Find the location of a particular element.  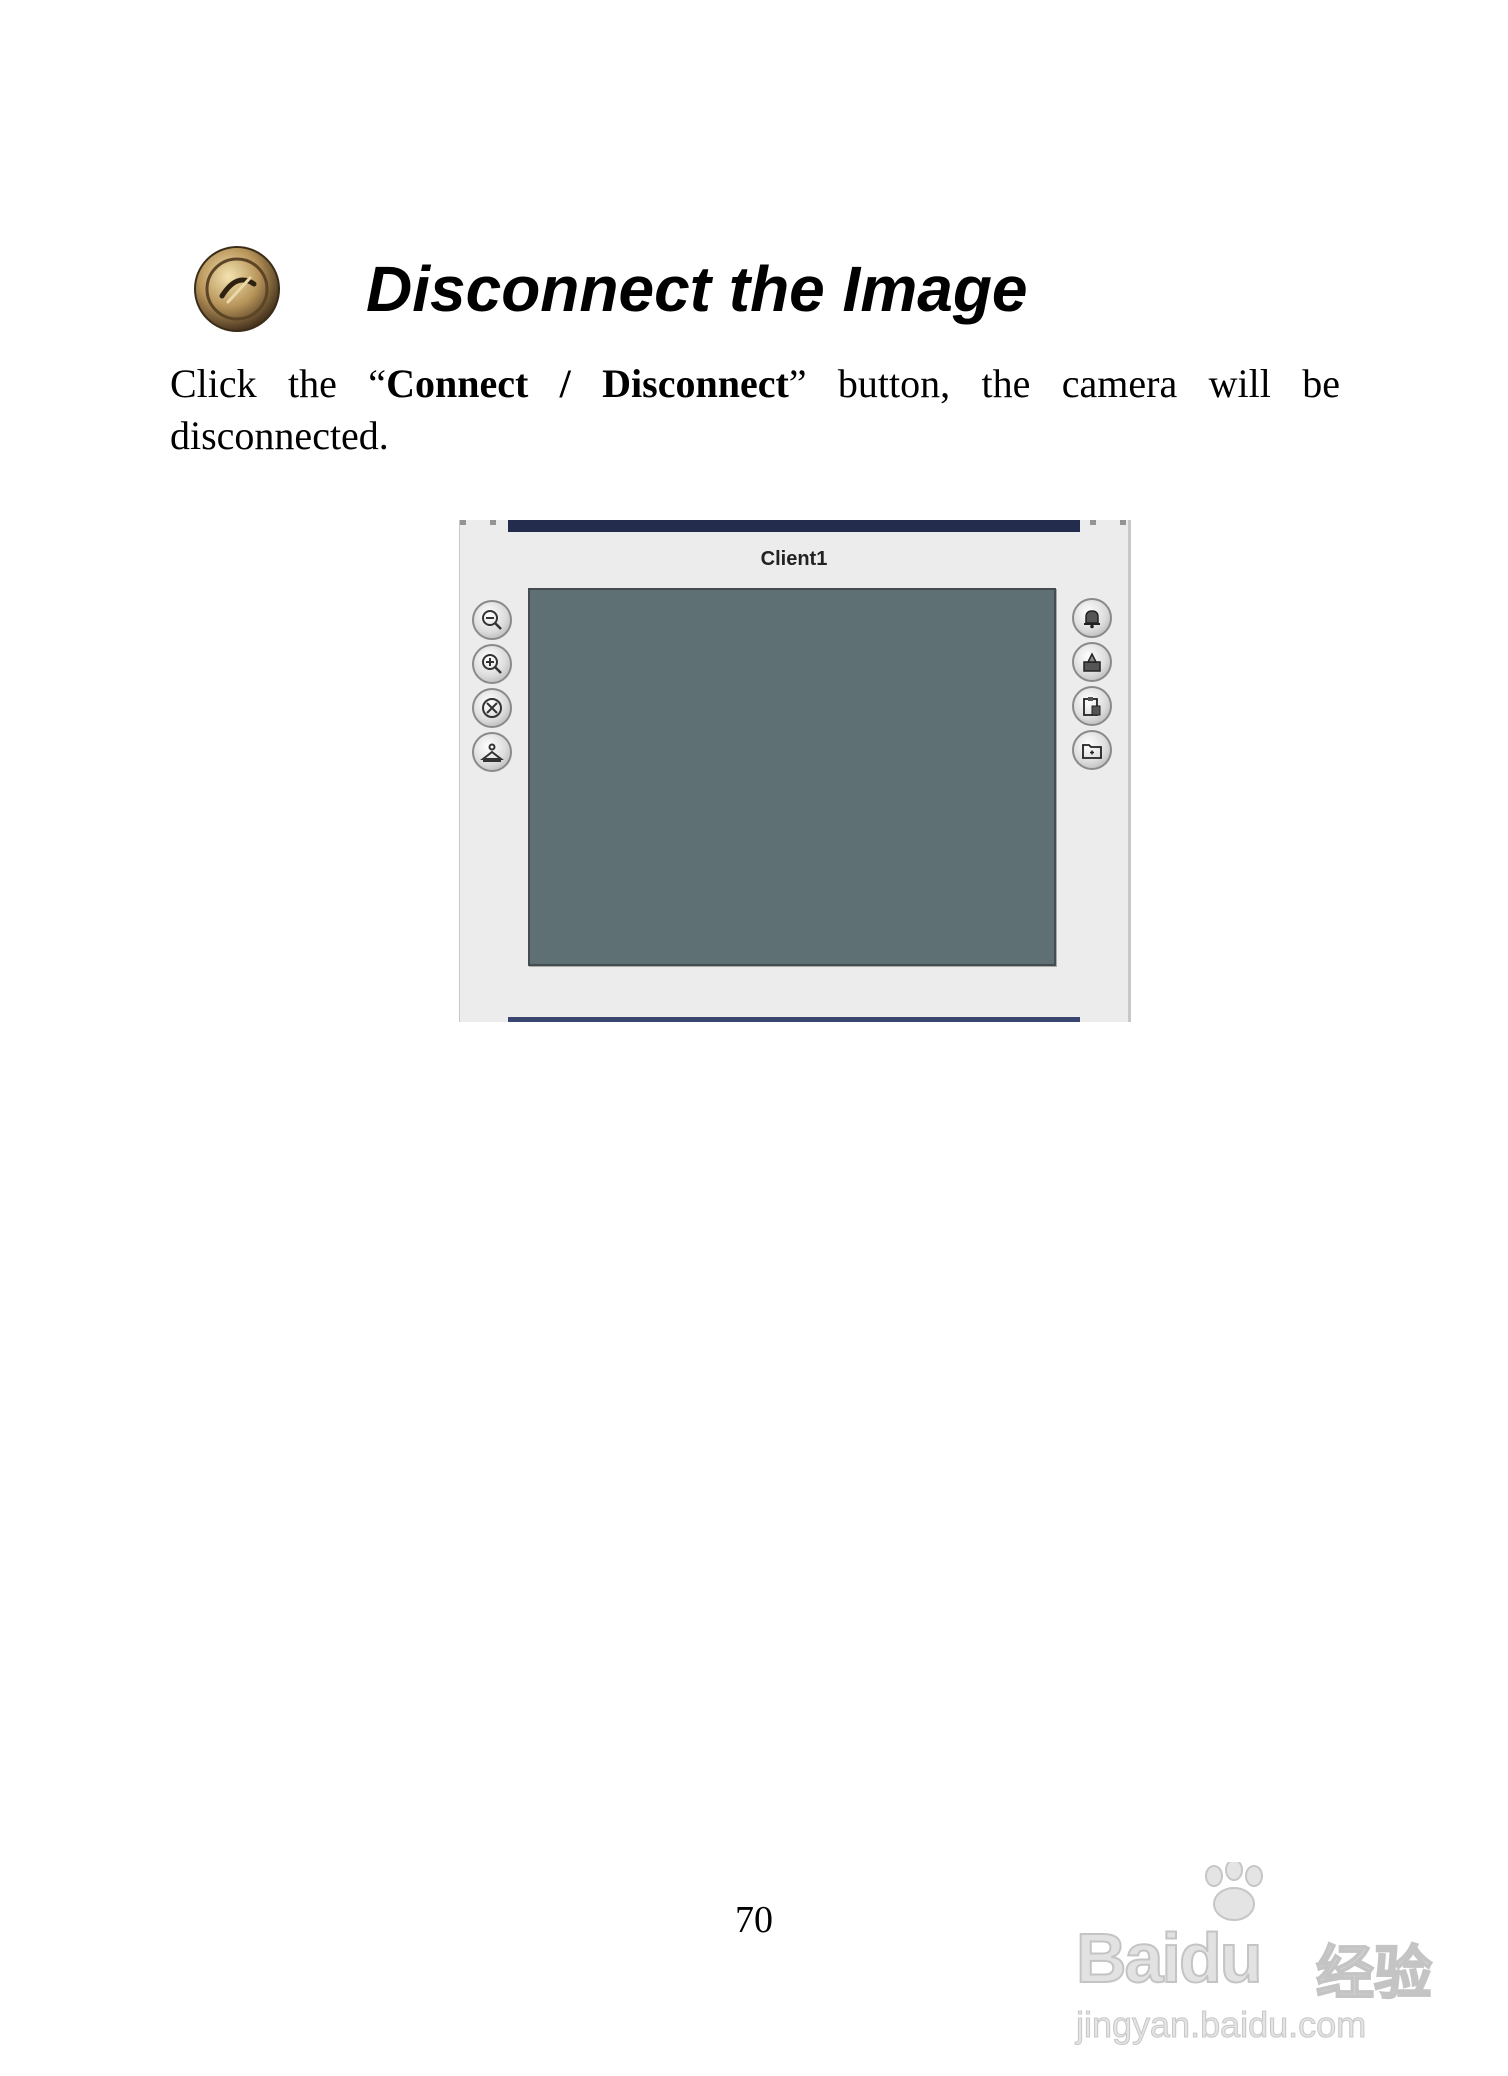

watermark-cn: 经验 is located at coordinates (1374, 1973).